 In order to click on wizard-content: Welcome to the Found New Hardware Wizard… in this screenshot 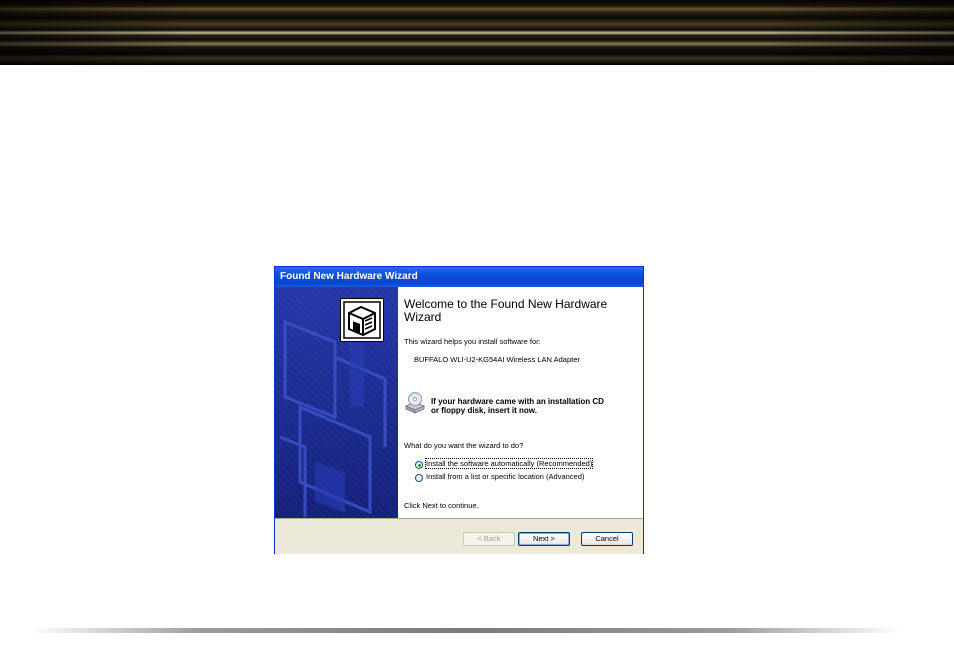, I will do `click(520, 402)`.